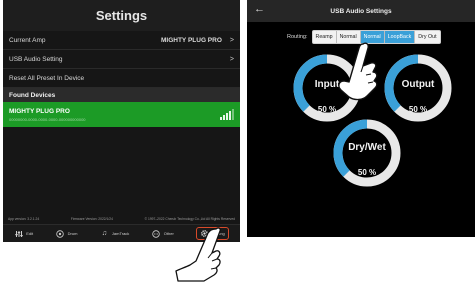 The width and height of the screenshot is (475, 283). I want to click on section-title: Found Devices, so click(32, 95).